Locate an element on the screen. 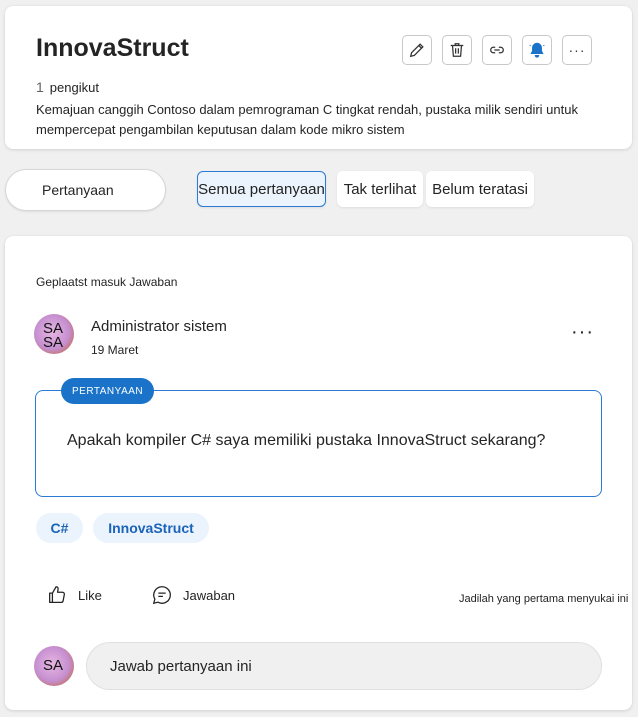 This screenshot has width=638, height=717. delete-button is located at coordinates (457, 50).